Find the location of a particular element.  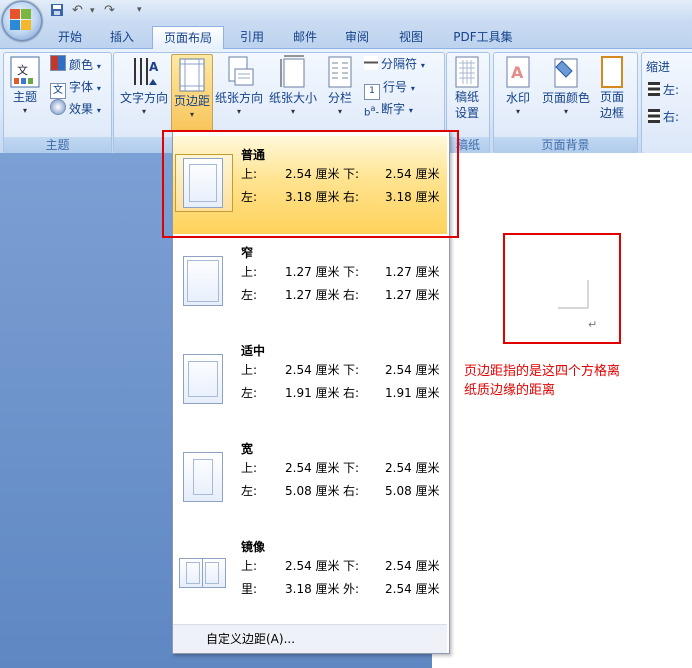

line-numbers-label: 行号 is located at coordinates (395, 87).